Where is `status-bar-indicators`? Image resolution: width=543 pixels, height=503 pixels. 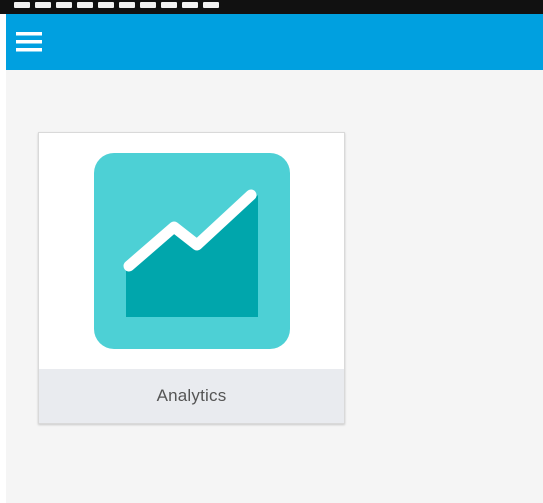 status-bar-indicators is located at coordinates (116, 5).